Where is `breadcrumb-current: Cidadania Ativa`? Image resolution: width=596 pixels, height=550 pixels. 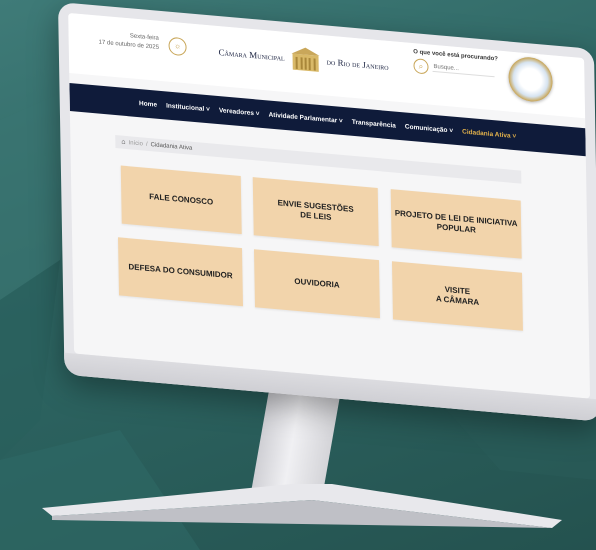 breadcrumb-current: Cidadania Ativa is located at coordinates (171, 146).